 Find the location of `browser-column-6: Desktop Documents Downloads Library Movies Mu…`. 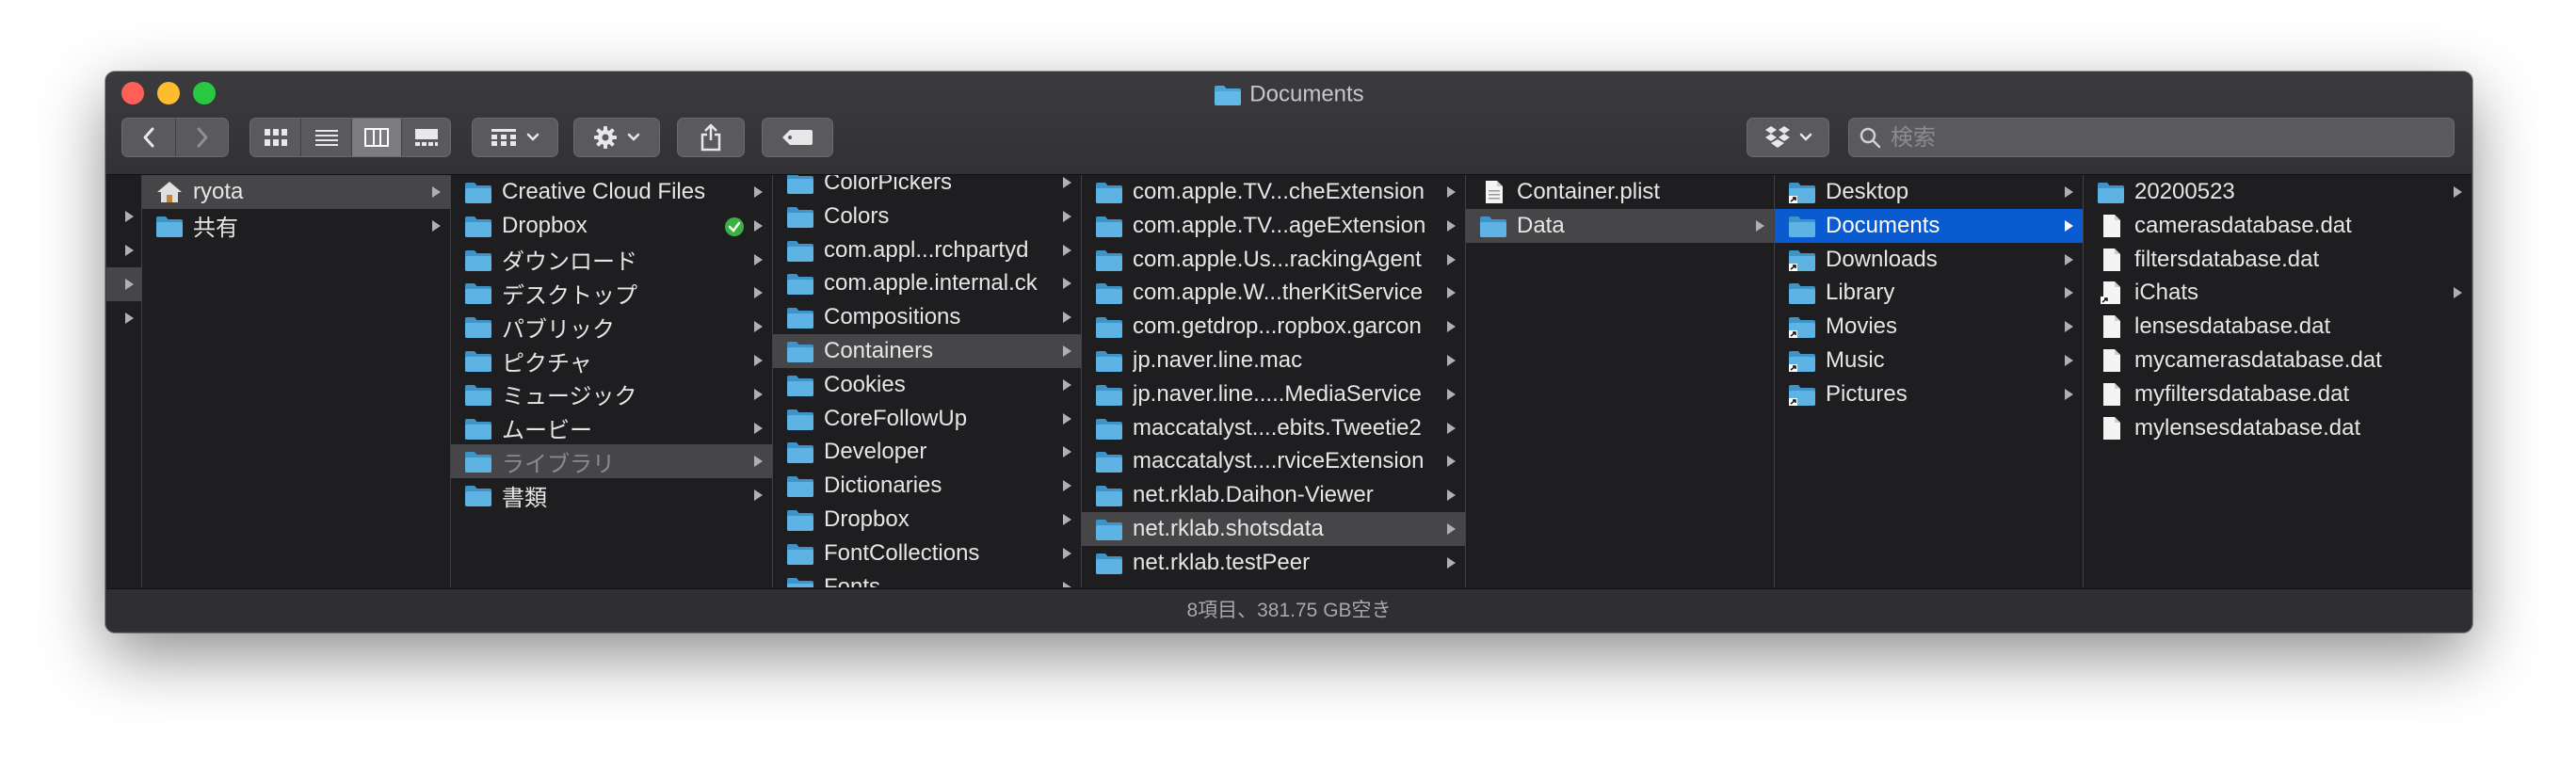

browser-column-6: Desktop Documents Downloads Library Movies Mu… is located at coordinates (1929, 381).